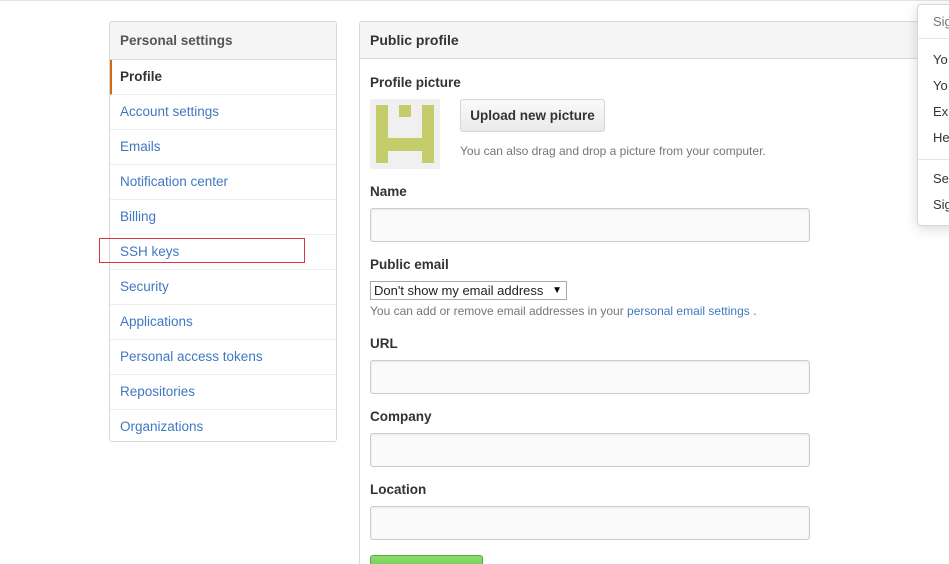 The height and width of the screenshot is (564, 949). Describe the element at coordinates (223, 322) in the screenshot. I see `sidebar-item-applications: Applications` at that location.